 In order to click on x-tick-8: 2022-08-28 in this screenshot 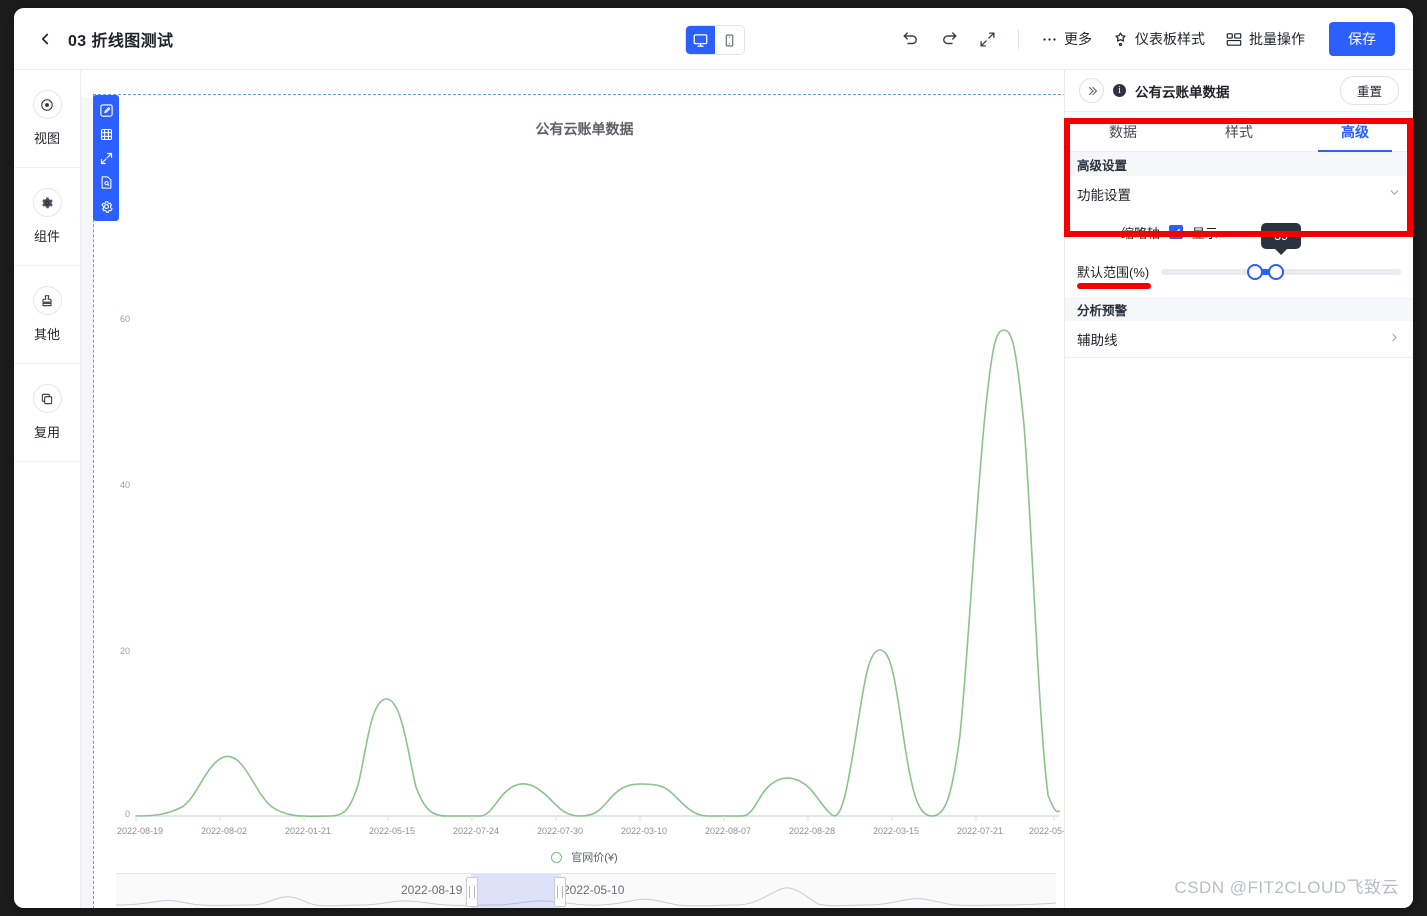, I will do `click(812, 831)`.